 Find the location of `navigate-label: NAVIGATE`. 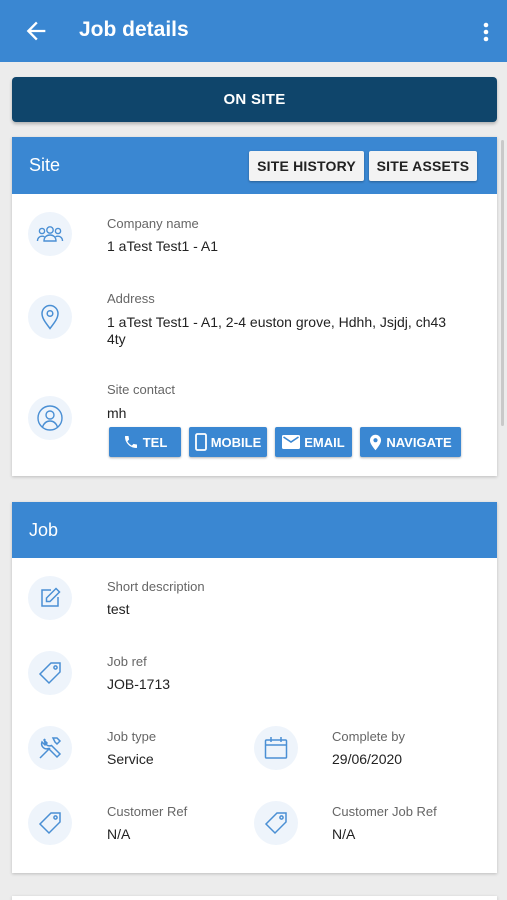

navigate-label: NAVIGATE is located at coordinates (419, 442).